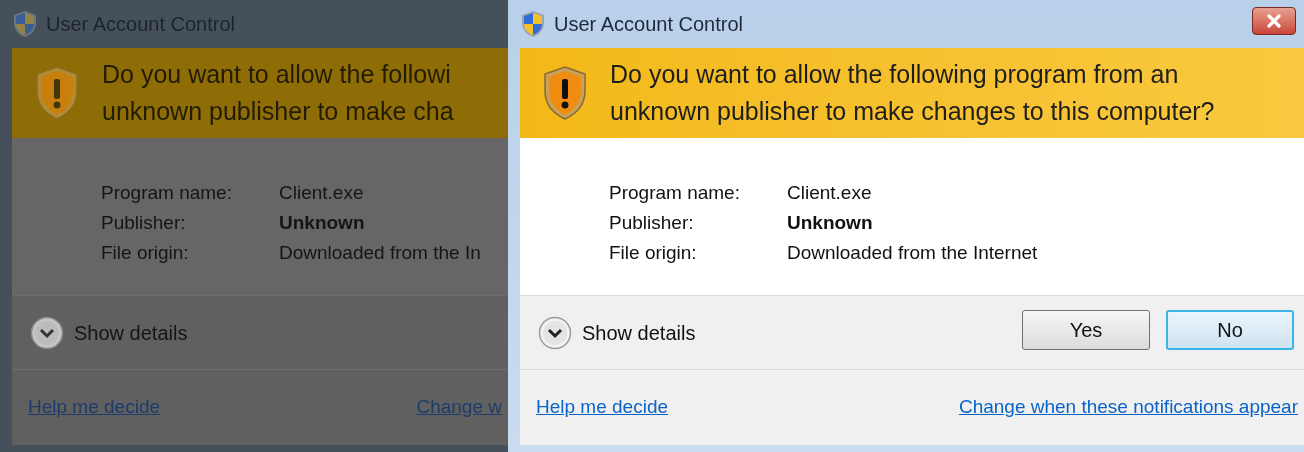  I want to click on field-value: Downloaded from the In, so click(380, 253).